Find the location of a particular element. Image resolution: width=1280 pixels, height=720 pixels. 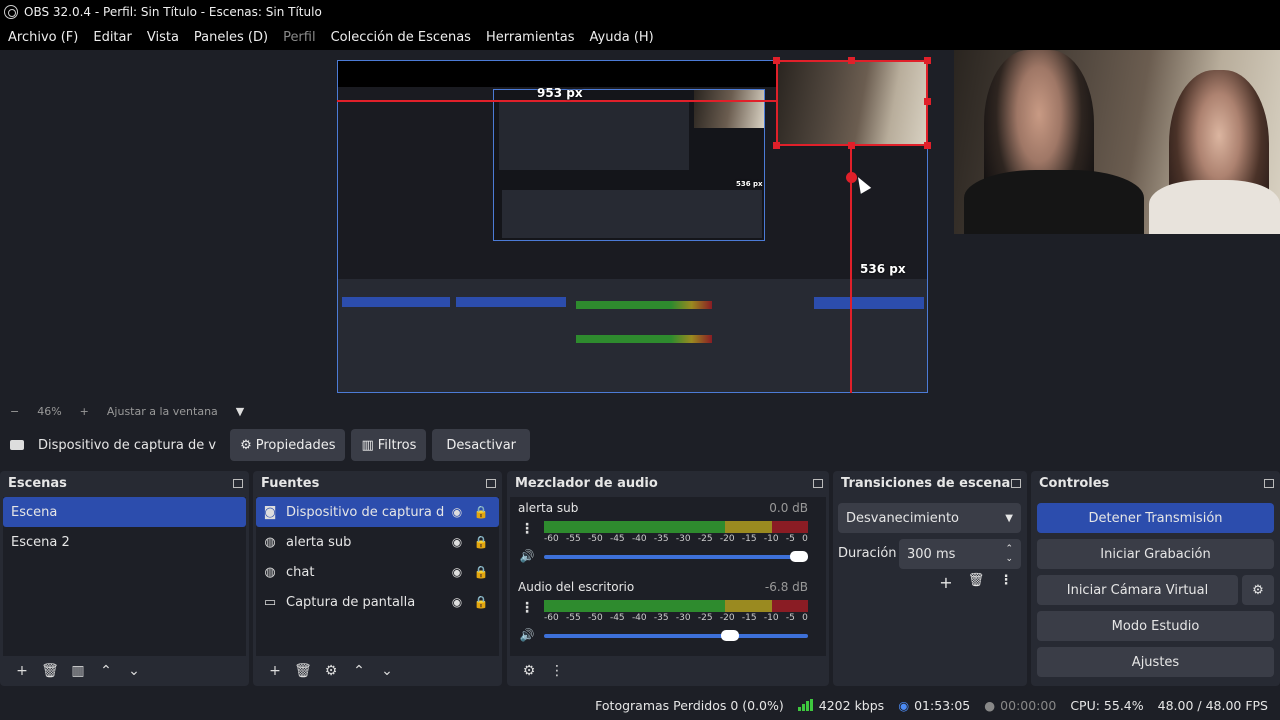

source-item: ◙ Dispositivo de captura de v ◉ 🔒 is located at coordinates (377, 512).